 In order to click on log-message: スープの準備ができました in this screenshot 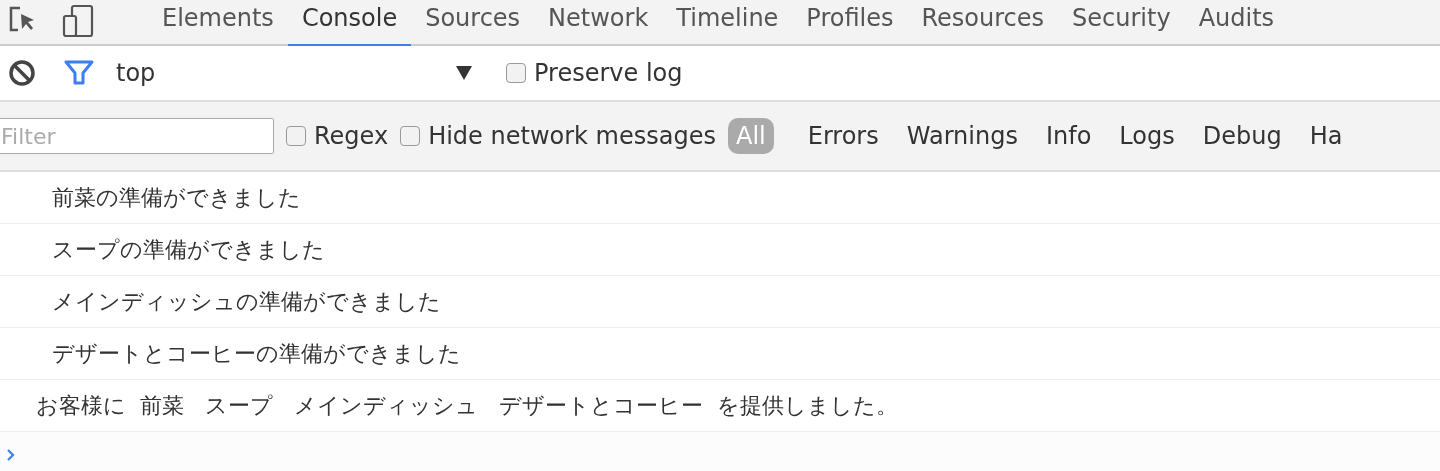, I will do `click(188, 249)`.